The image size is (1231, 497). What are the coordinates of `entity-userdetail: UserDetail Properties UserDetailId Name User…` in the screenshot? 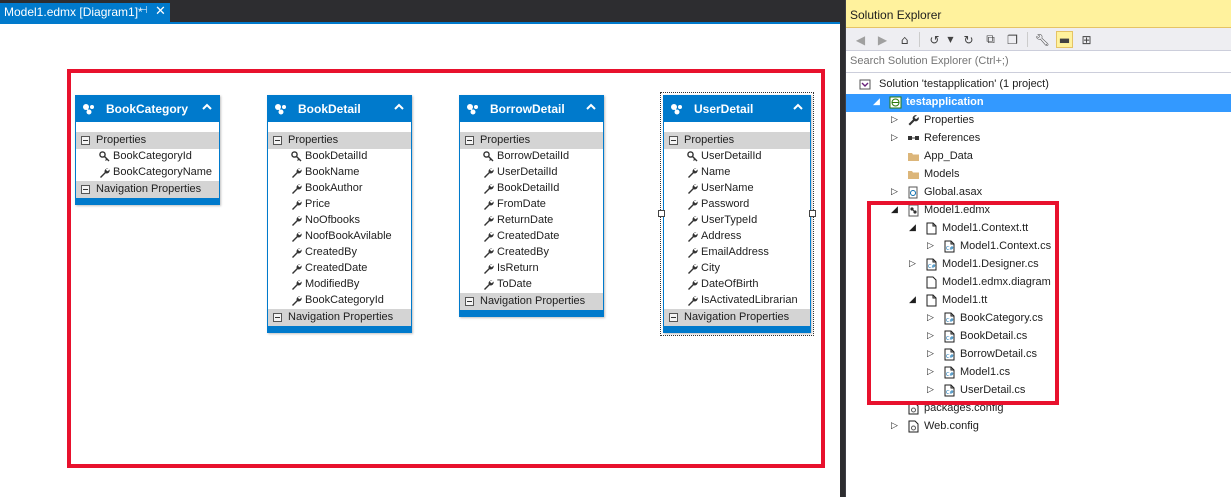 It's located at (737, 214).